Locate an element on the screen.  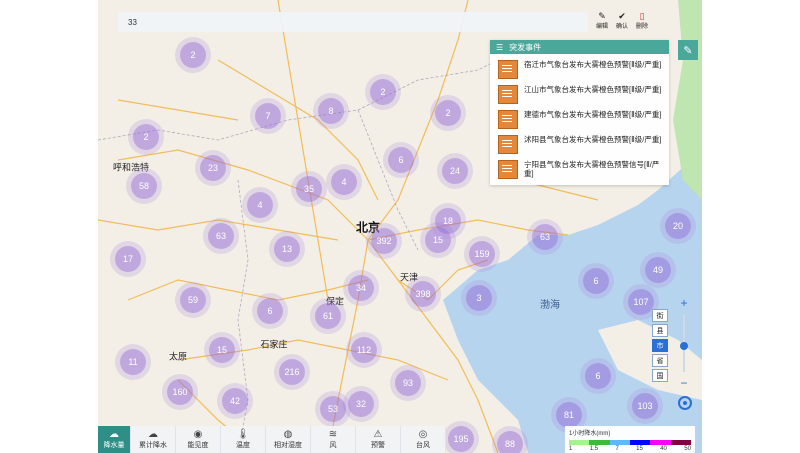
tool-humidity: ◍ 相对湿度 is located at coordinates (288, 439).